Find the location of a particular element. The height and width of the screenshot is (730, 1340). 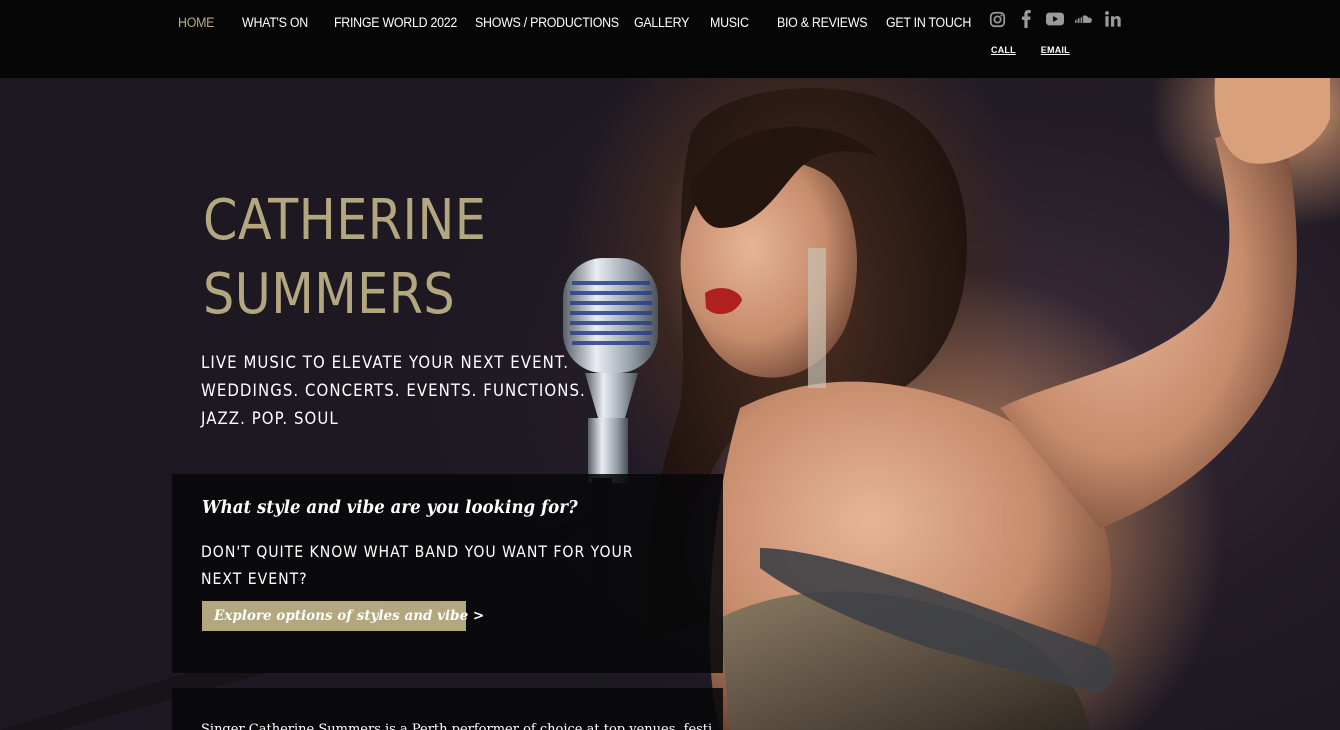

tagline-line2: WEDDINGS. CONCERTS. EVENTS. FUNCTIONS. is located at coordinates (393, 391).